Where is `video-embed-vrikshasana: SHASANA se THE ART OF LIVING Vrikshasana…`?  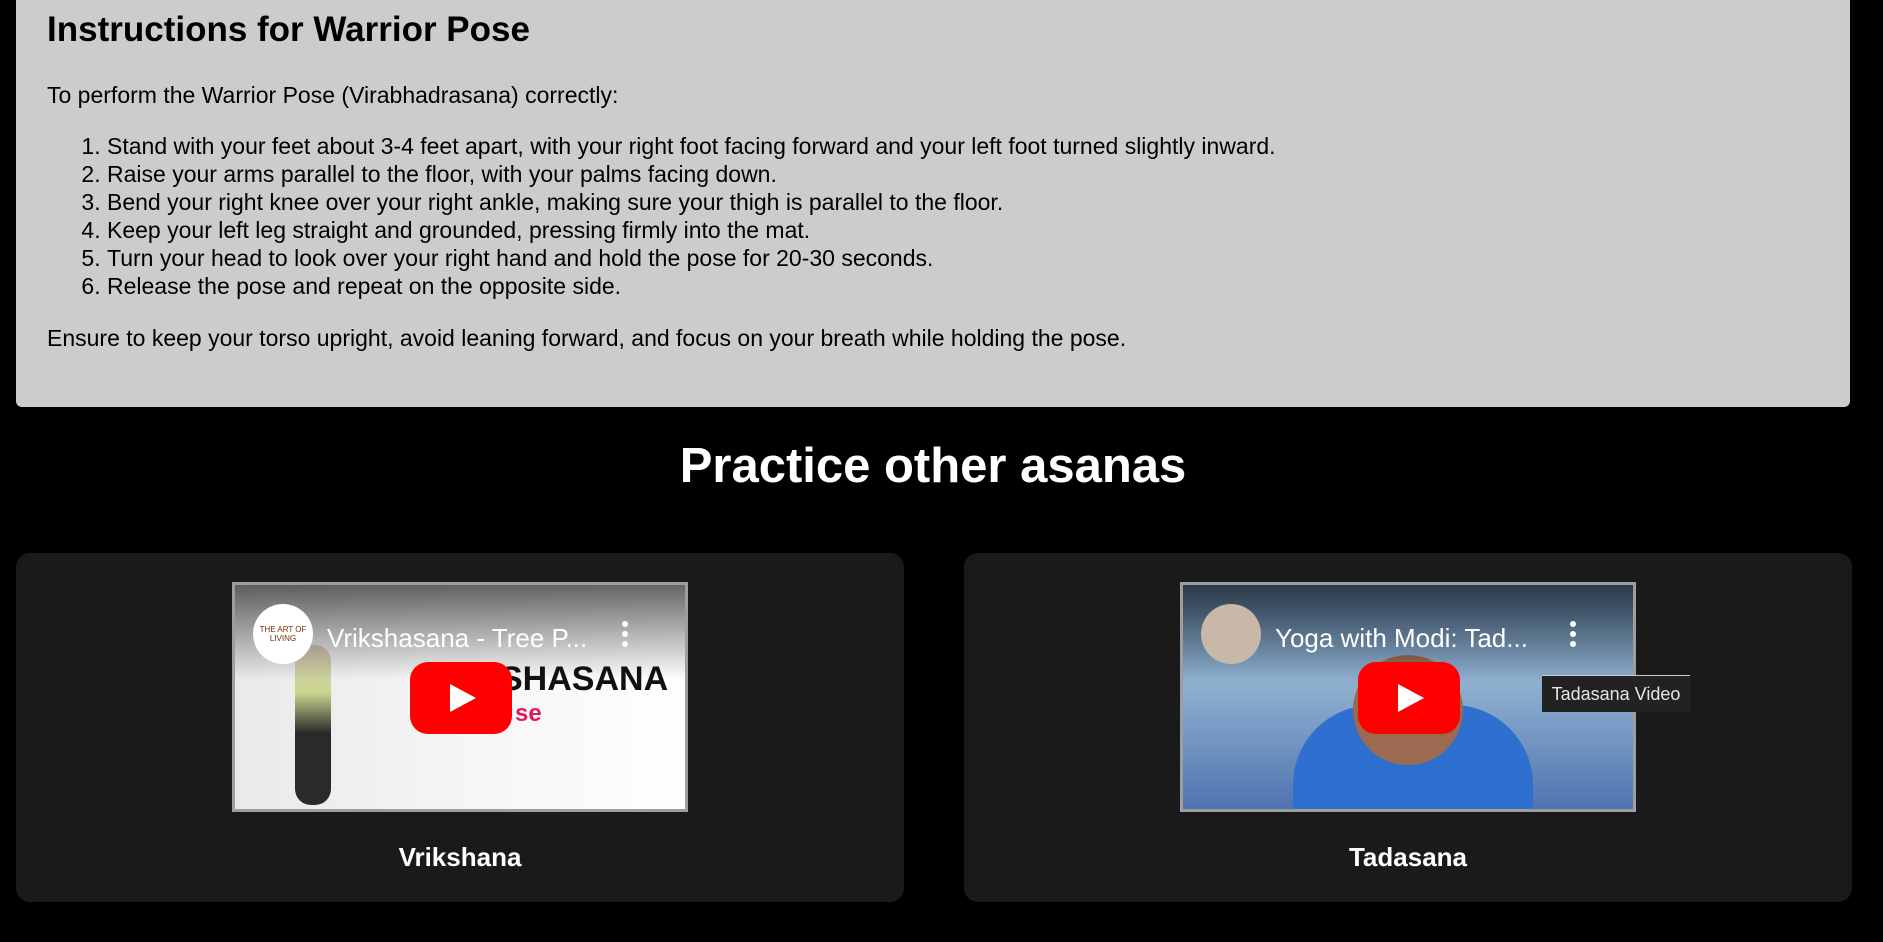
video-embed-vrikshasana: SHASANA se THE ART OF LIVING Vrikshasana… is located at coordinates (460, 697).